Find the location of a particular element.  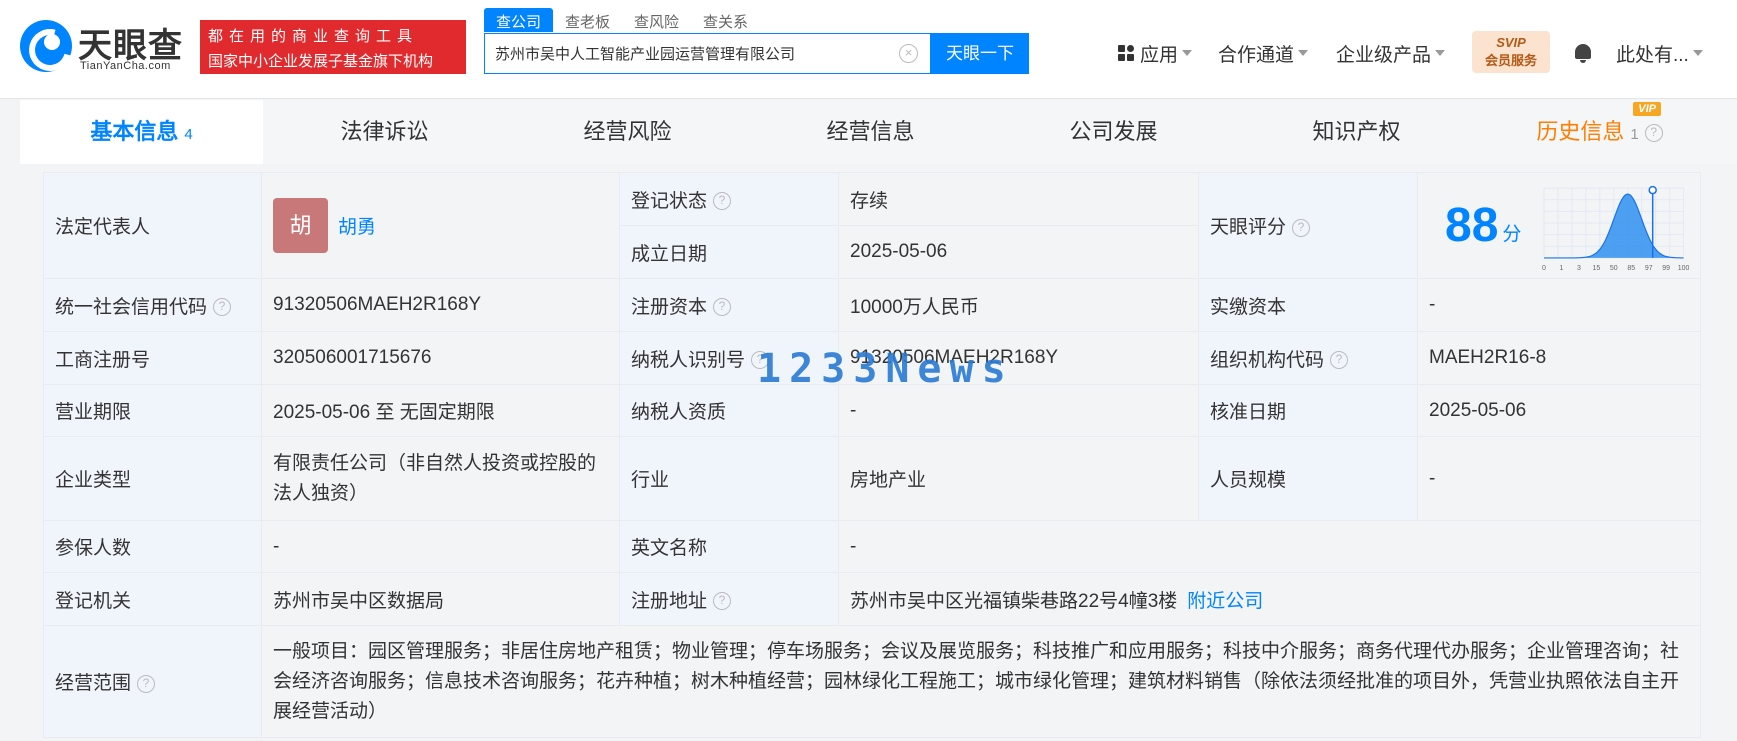

score-value: 88 is located at coordinates (1472, 225).